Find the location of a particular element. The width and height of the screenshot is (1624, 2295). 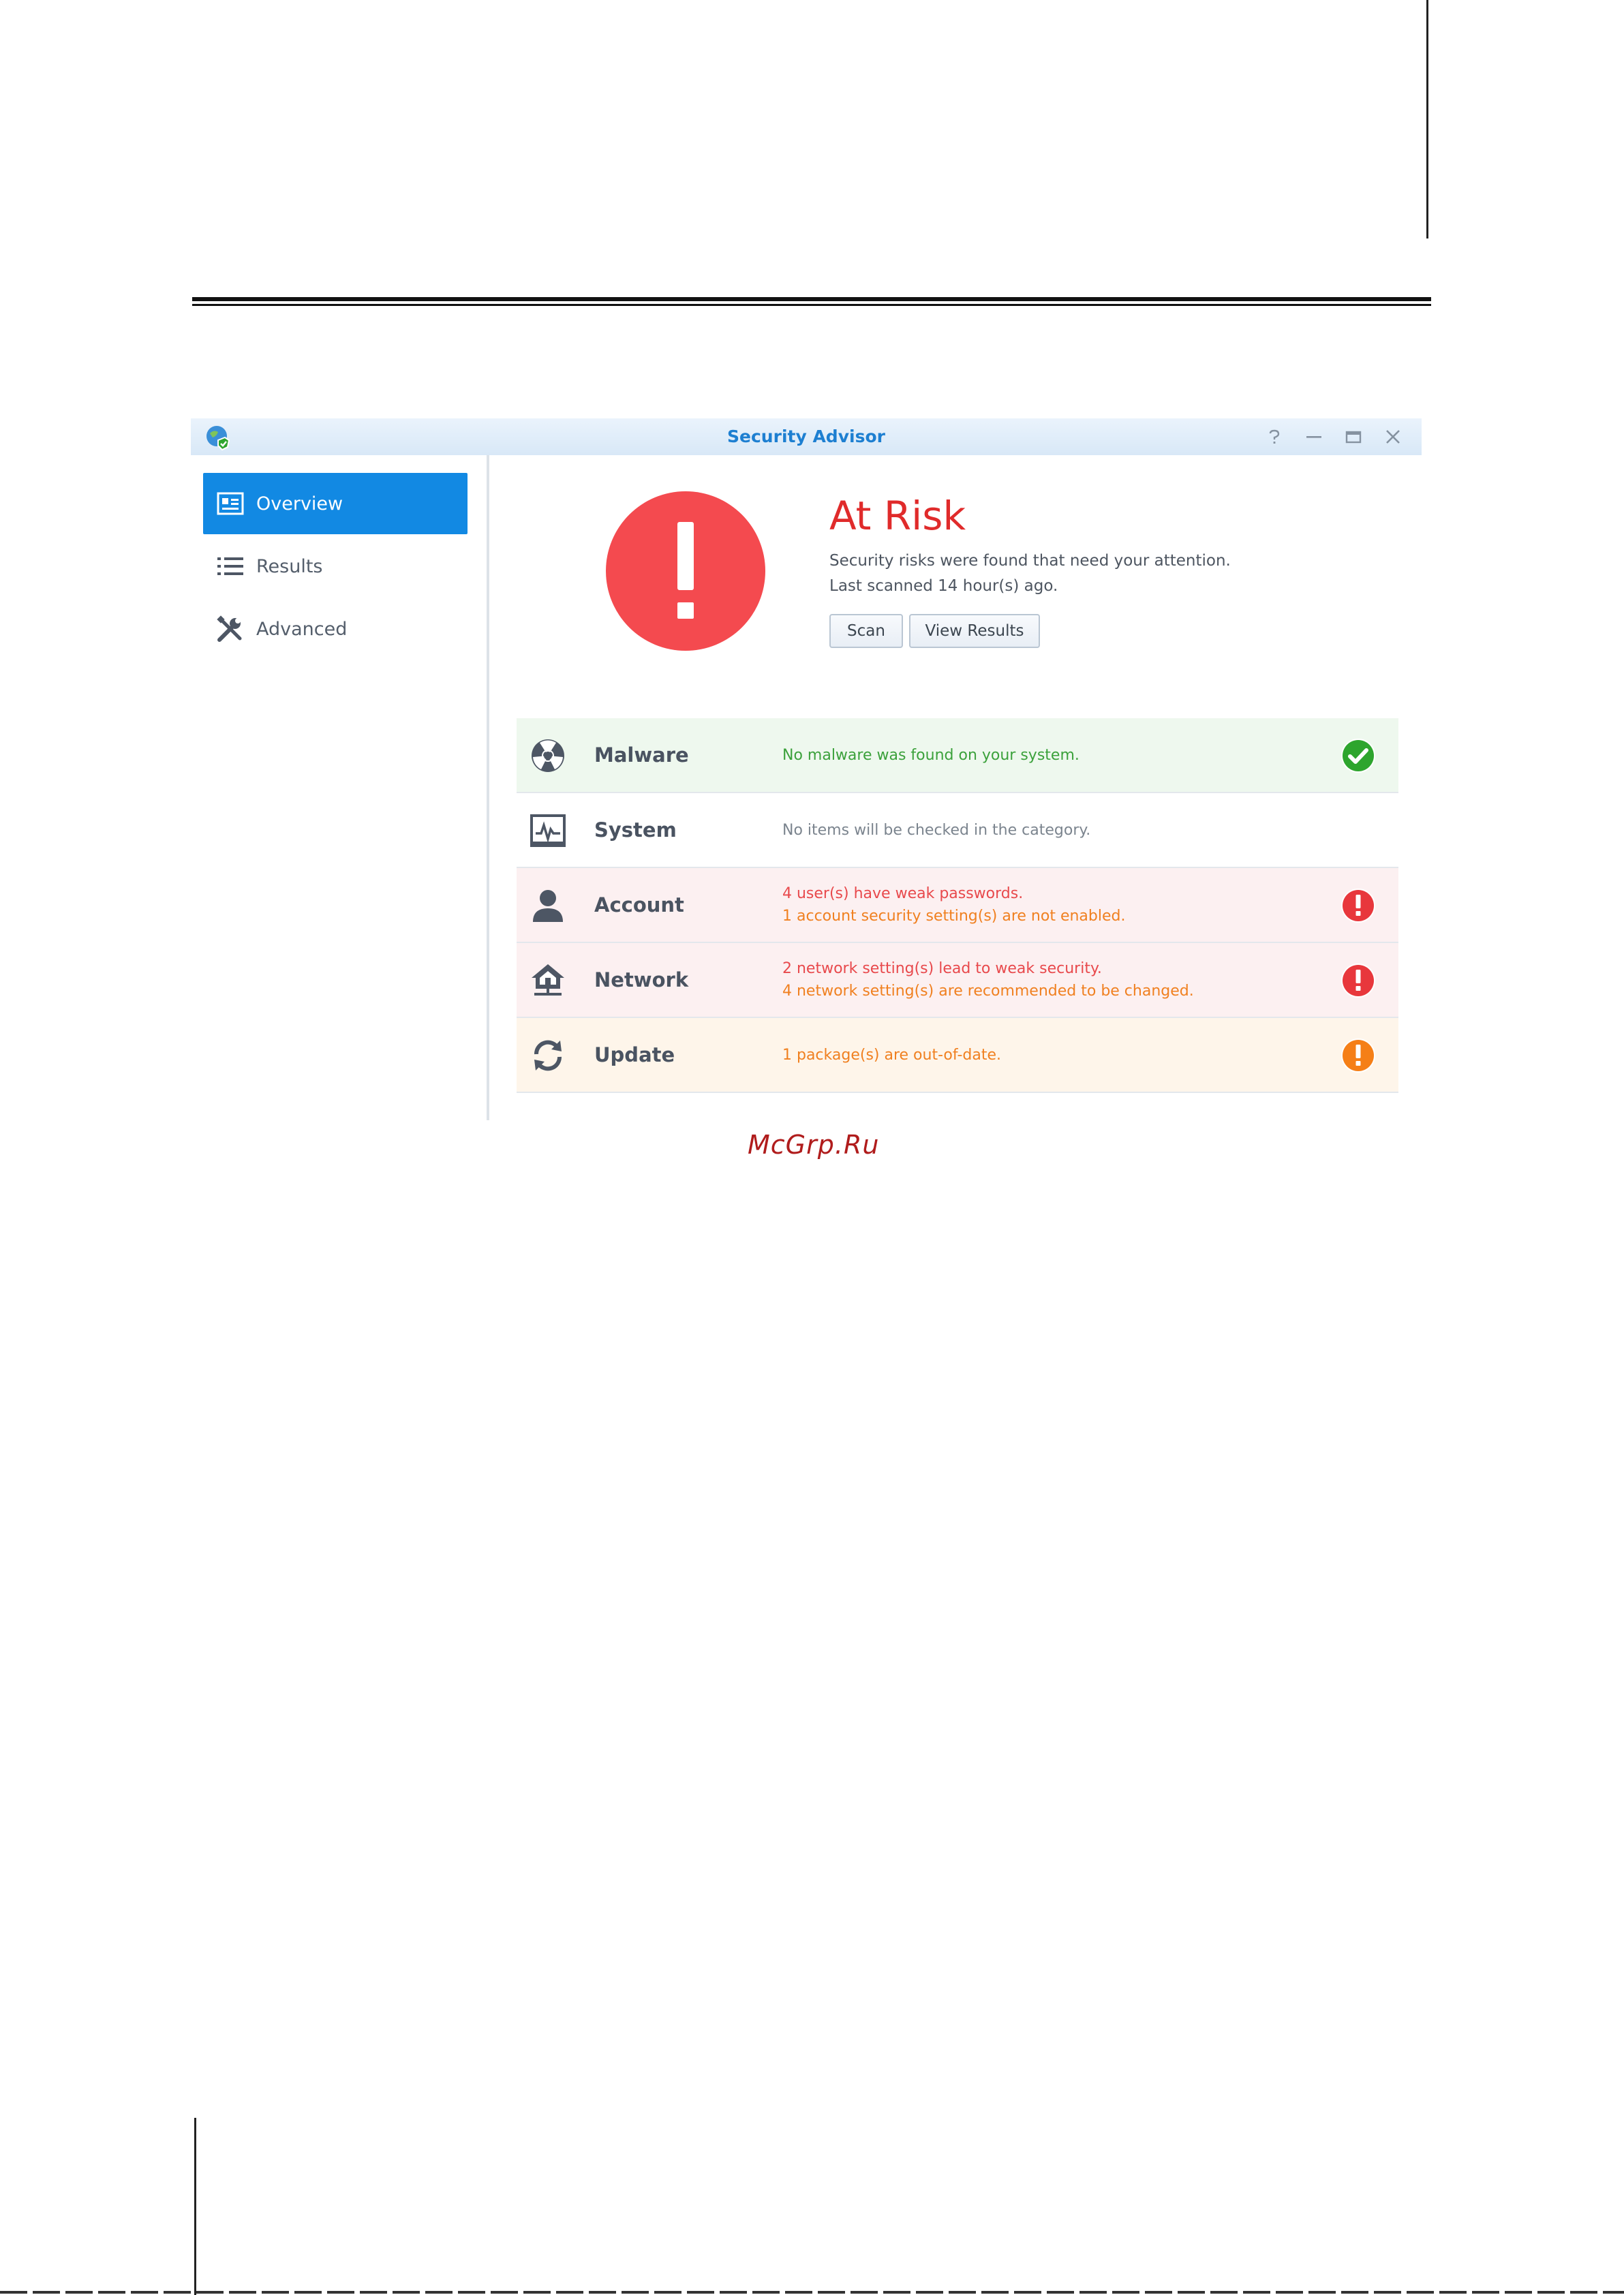

category-messages: 1 package(s) are out-of-date. is located at coordinates (891, 1055).